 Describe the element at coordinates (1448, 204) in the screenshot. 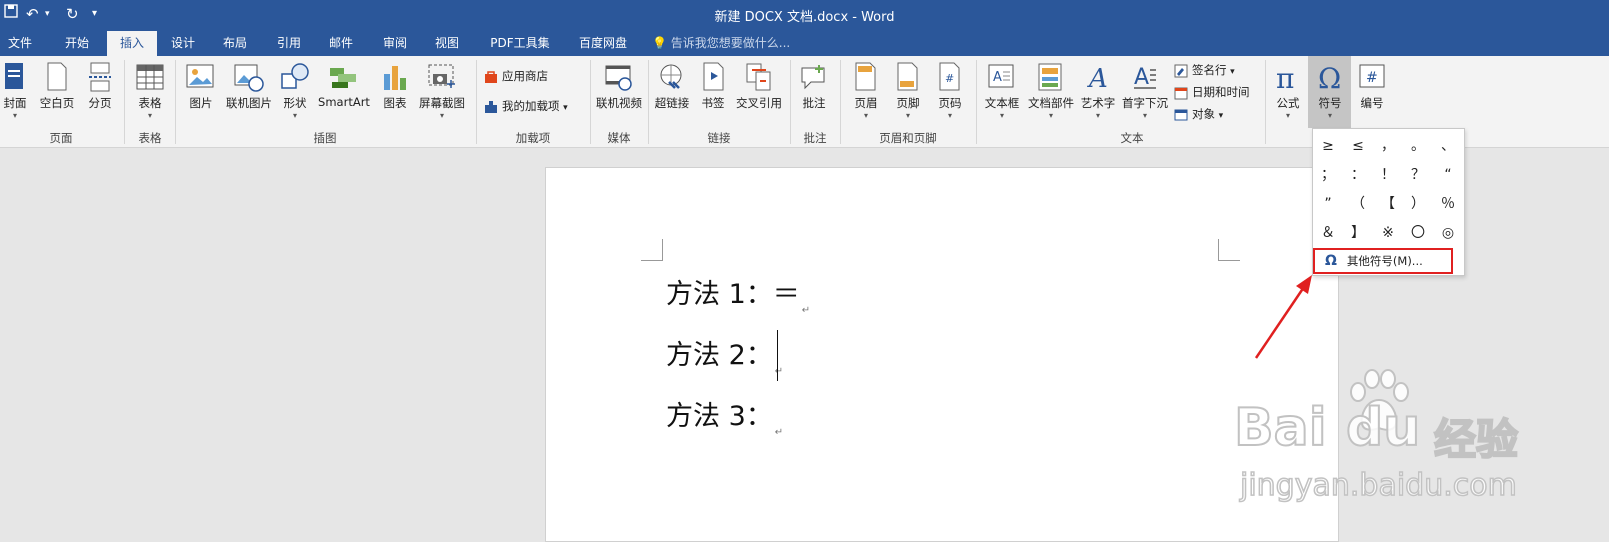

I see `symbol-cell: ％` at that location.